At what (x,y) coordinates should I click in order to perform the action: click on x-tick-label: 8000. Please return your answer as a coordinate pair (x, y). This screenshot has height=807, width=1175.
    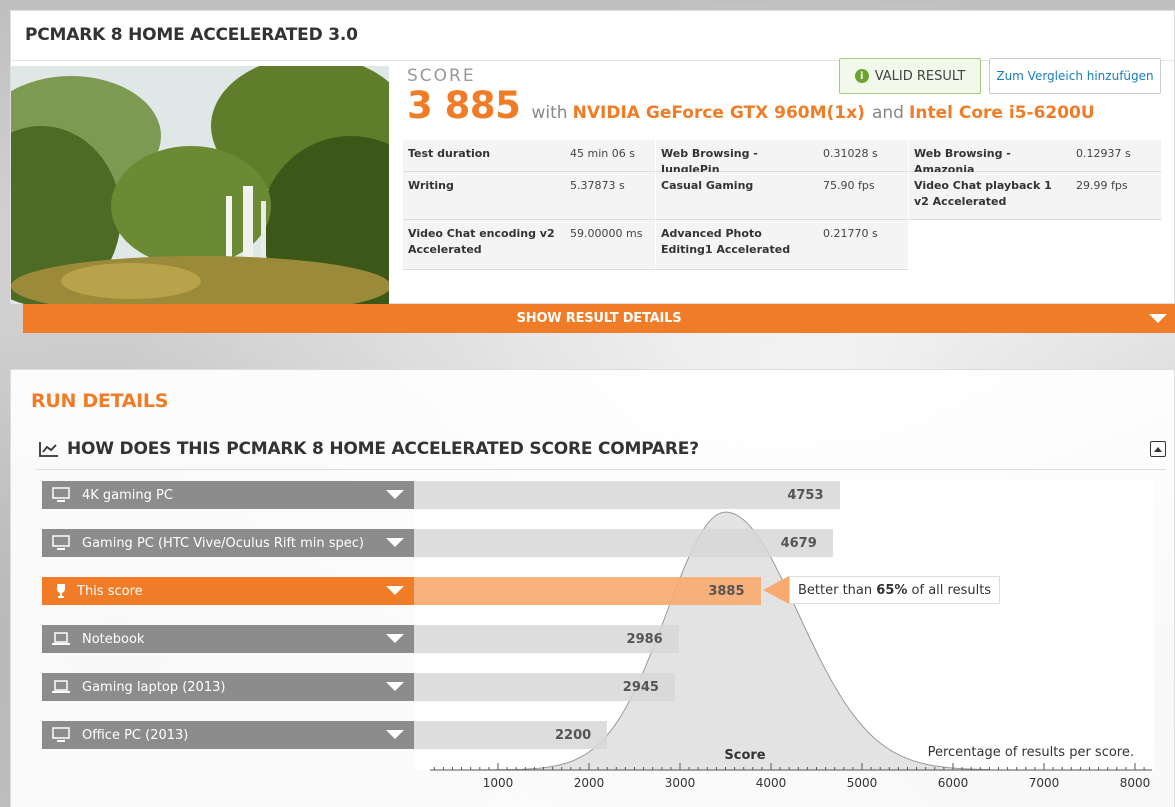
    Looking at the image, I should click on (1135, 783).